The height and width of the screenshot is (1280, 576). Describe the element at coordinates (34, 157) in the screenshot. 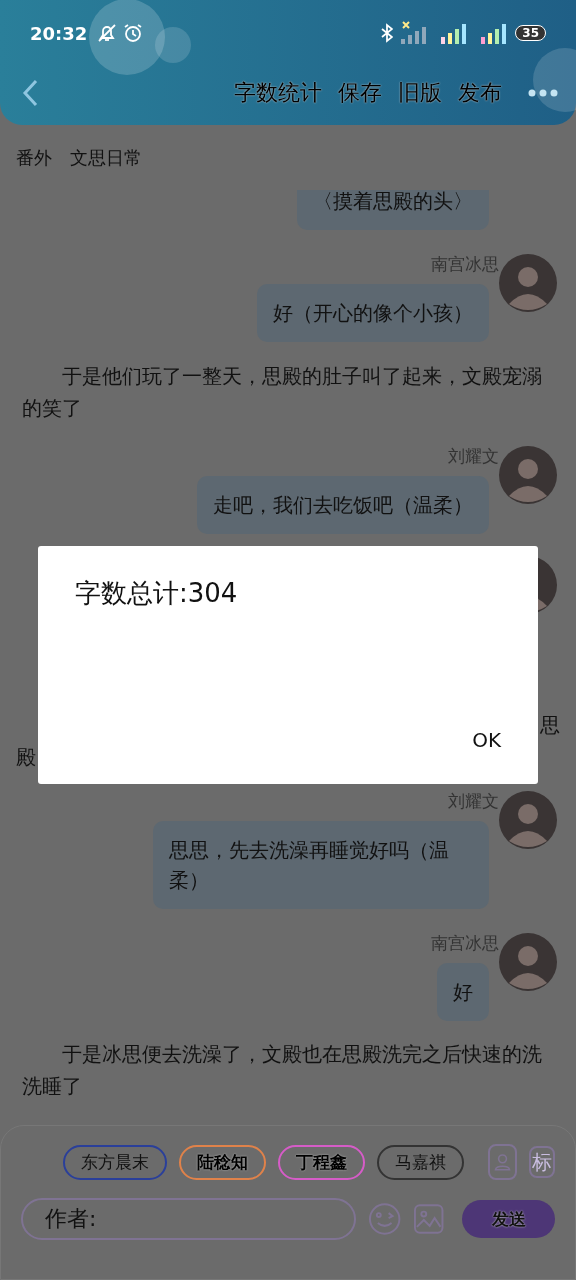

I see `chapter-title: 番外` at that location.